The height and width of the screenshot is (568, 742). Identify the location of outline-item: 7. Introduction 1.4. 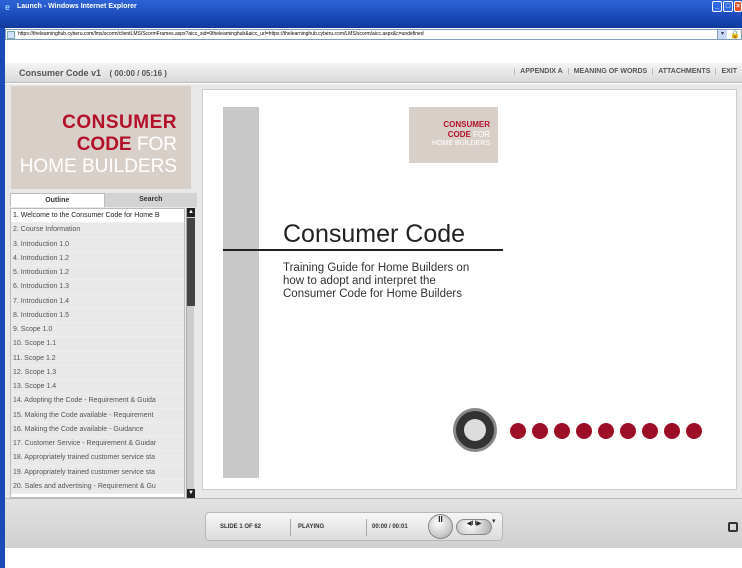
(97, 301).